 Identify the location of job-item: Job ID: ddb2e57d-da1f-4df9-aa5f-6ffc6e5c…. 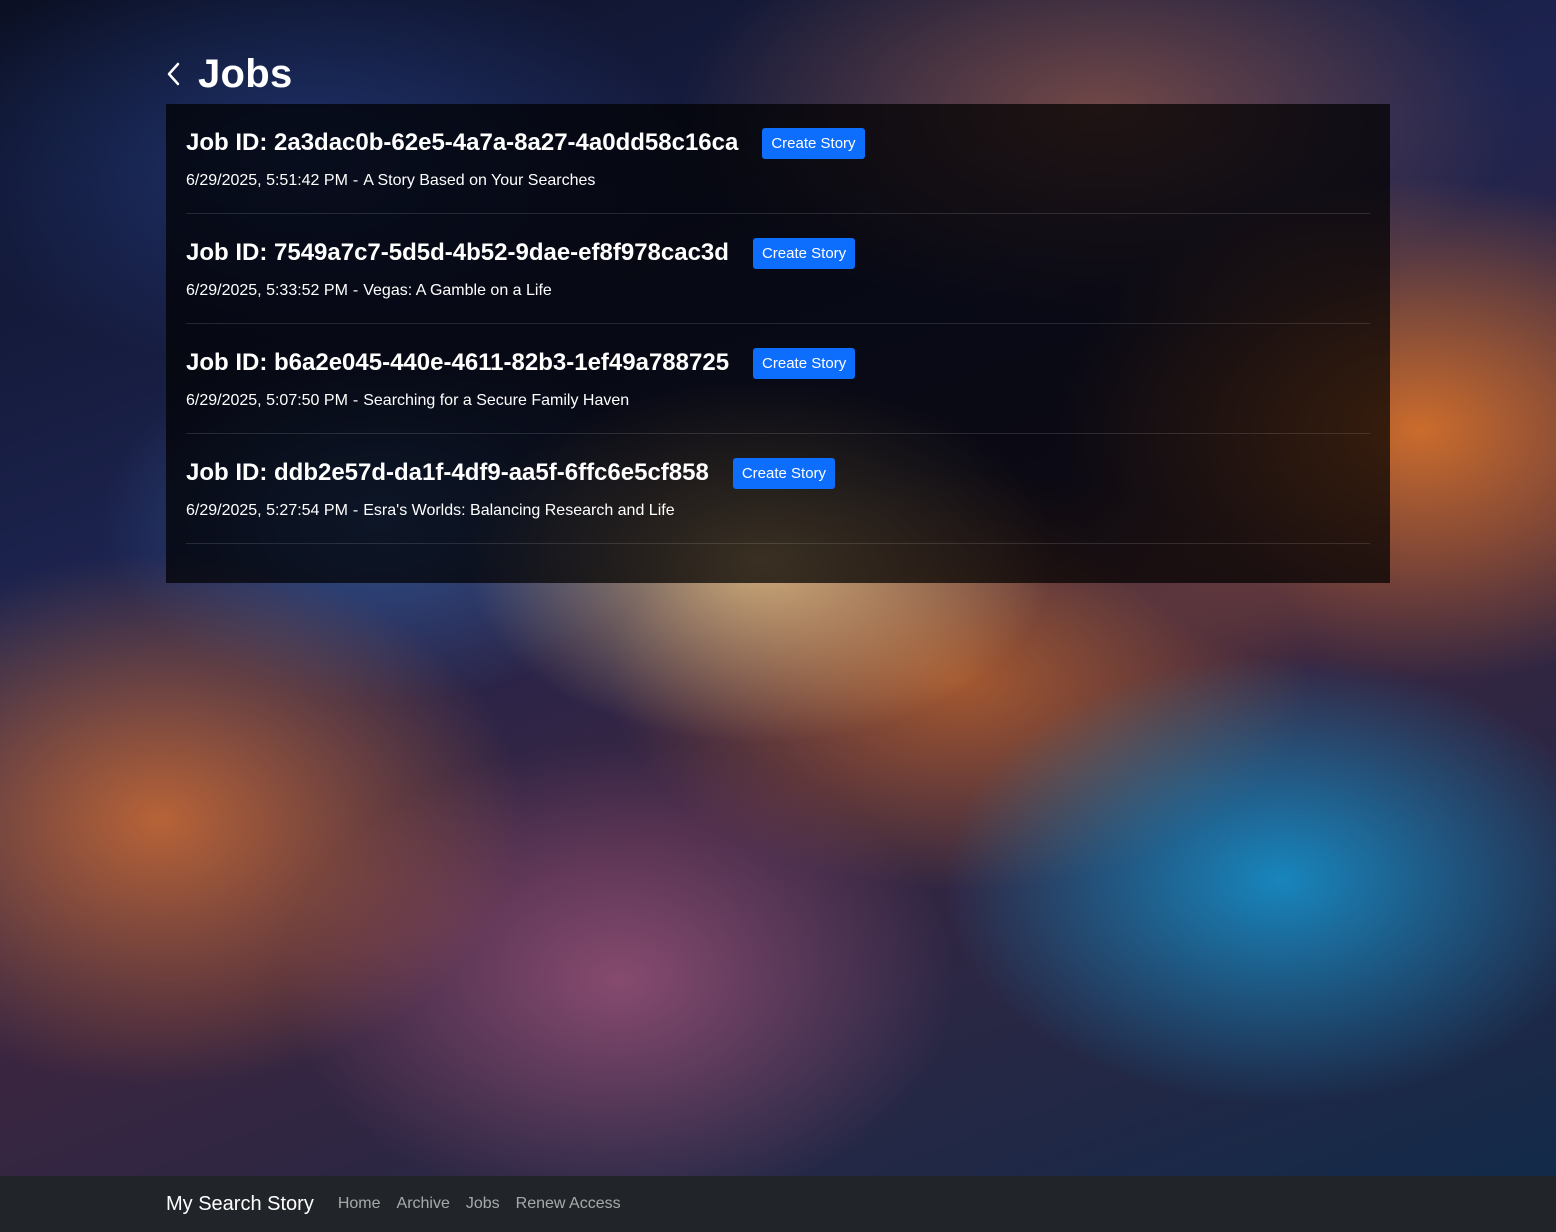
(778, 489).